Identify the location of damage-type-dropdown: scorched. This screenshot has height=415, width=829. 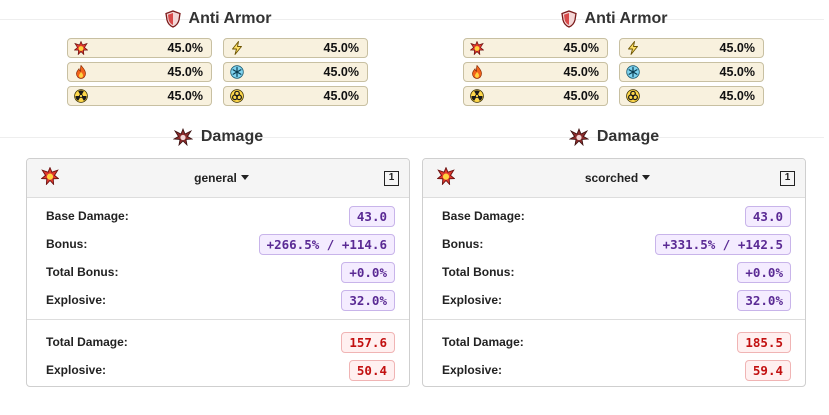
(617, 178).